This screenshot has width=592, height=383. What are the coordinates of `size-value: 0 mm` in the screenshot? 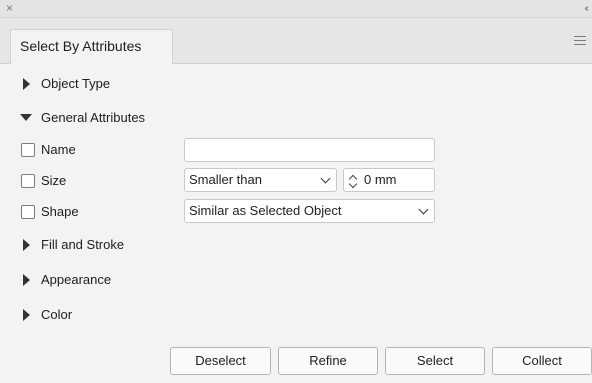 It's located at (380, 179).